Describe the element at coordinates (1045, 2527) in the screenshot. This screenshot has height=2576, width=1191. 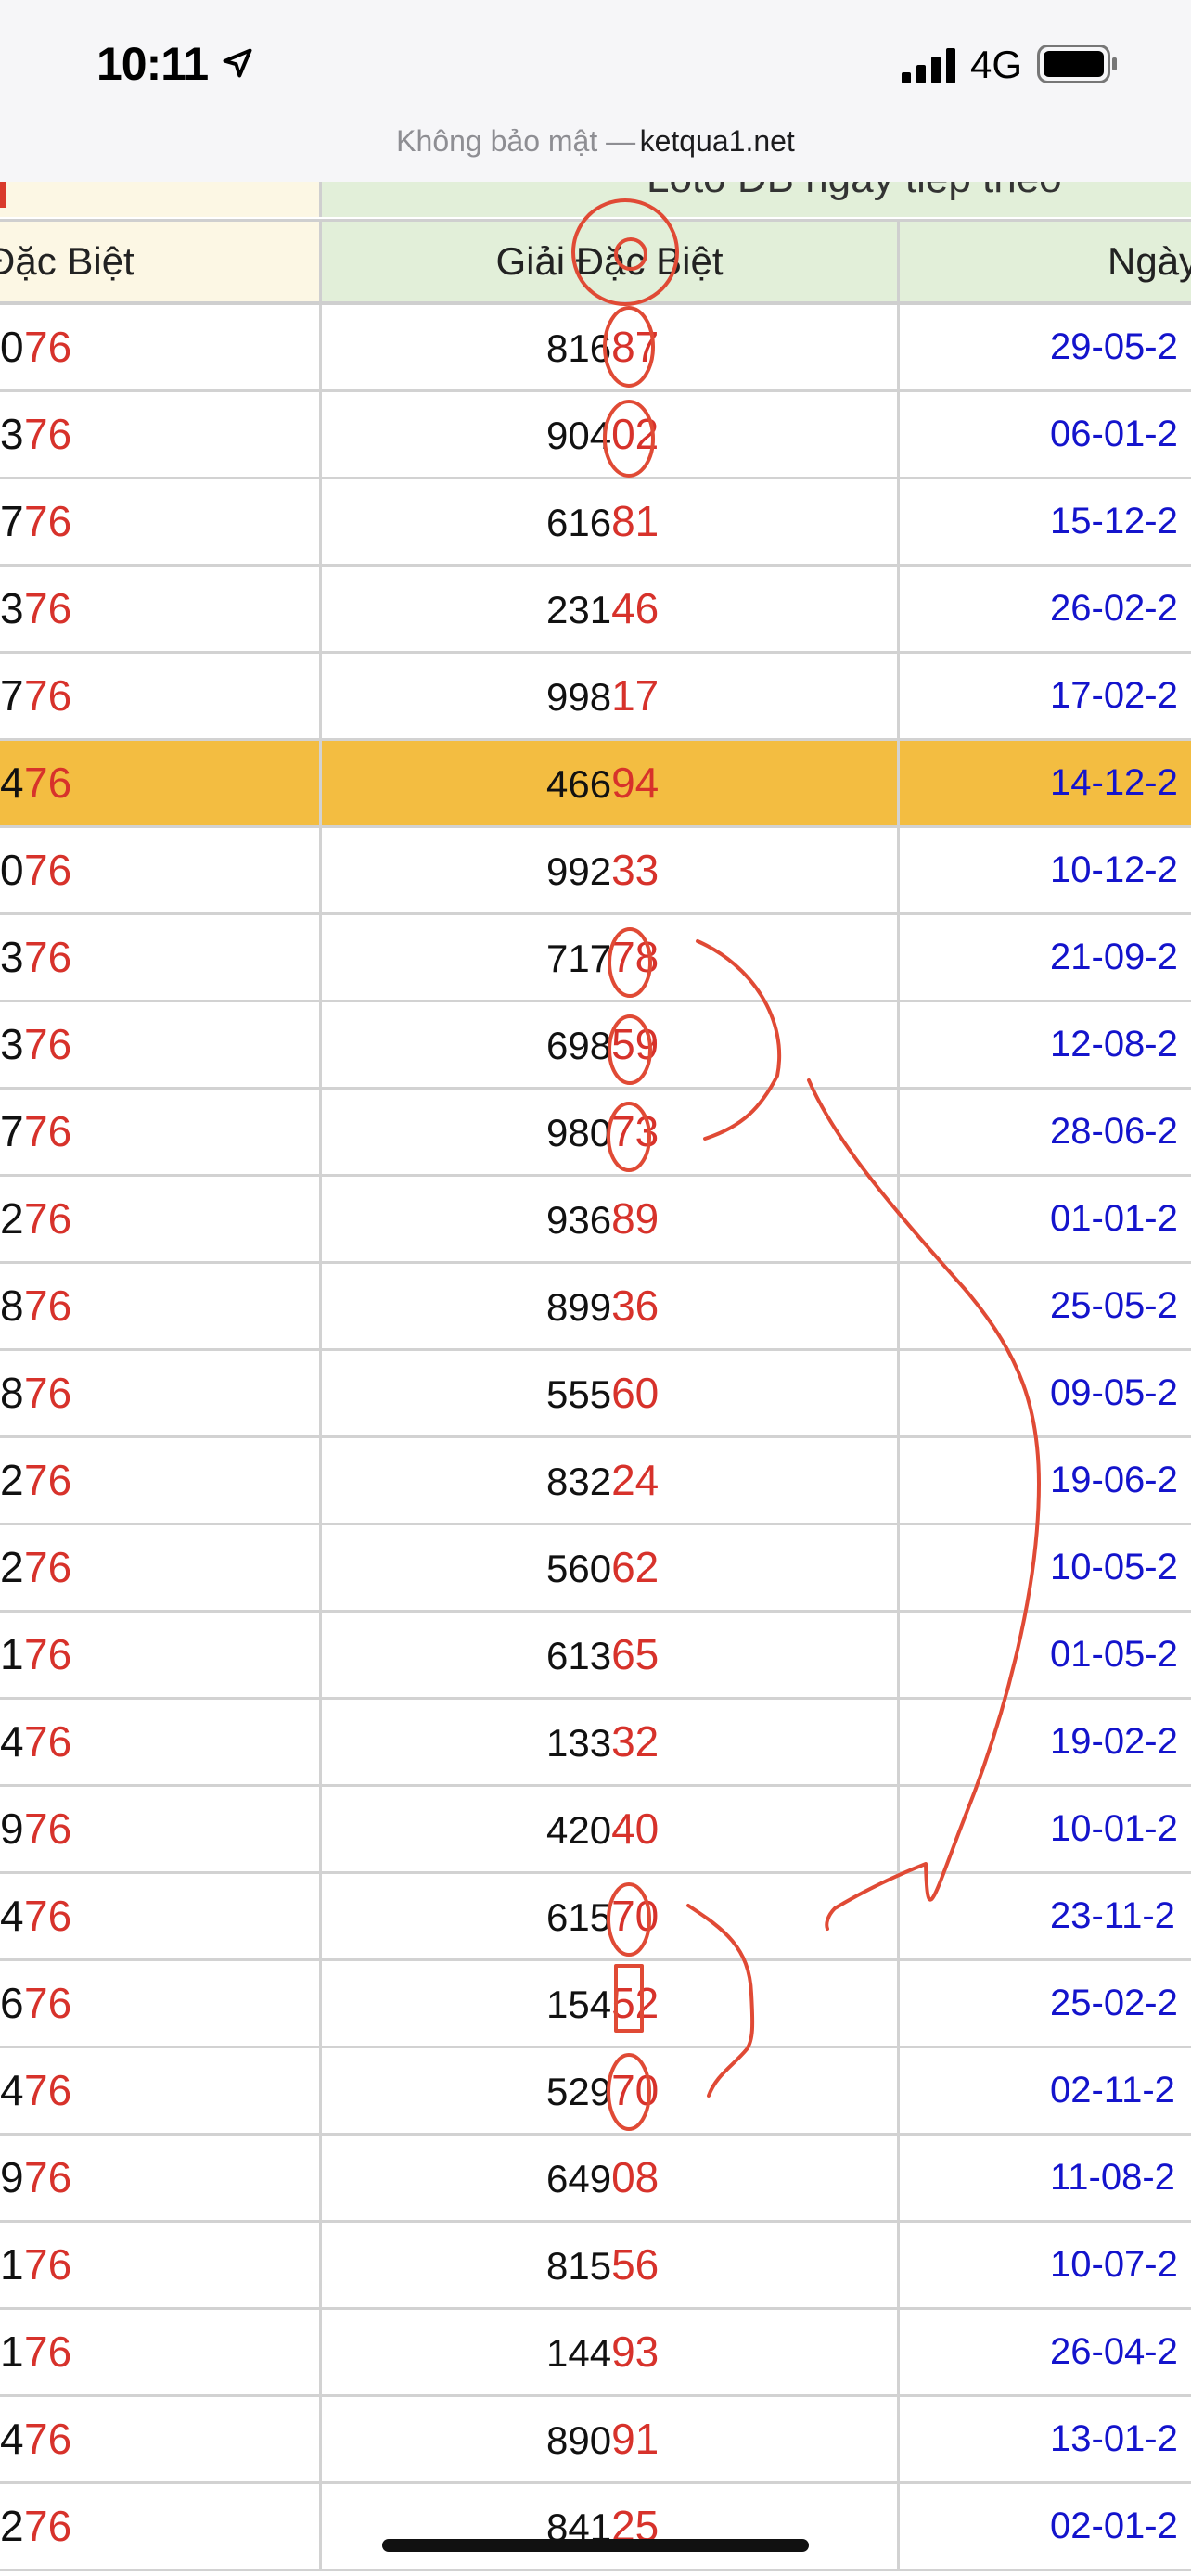
I see `date-cell: 02-01-2` at that location.